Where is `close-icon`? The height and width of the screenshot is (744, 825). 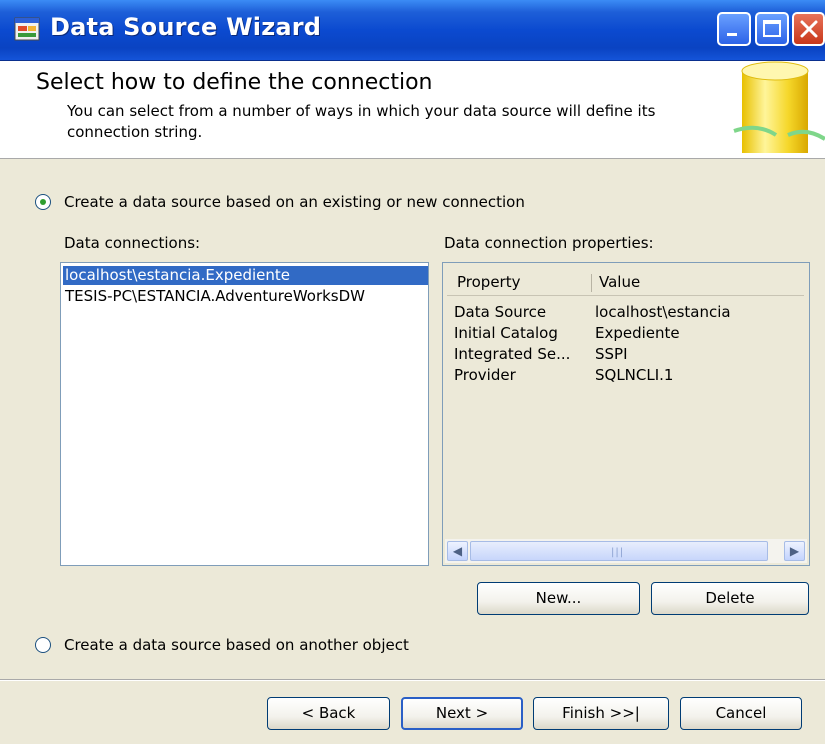
close-icon is located at coordinates (809, 29).